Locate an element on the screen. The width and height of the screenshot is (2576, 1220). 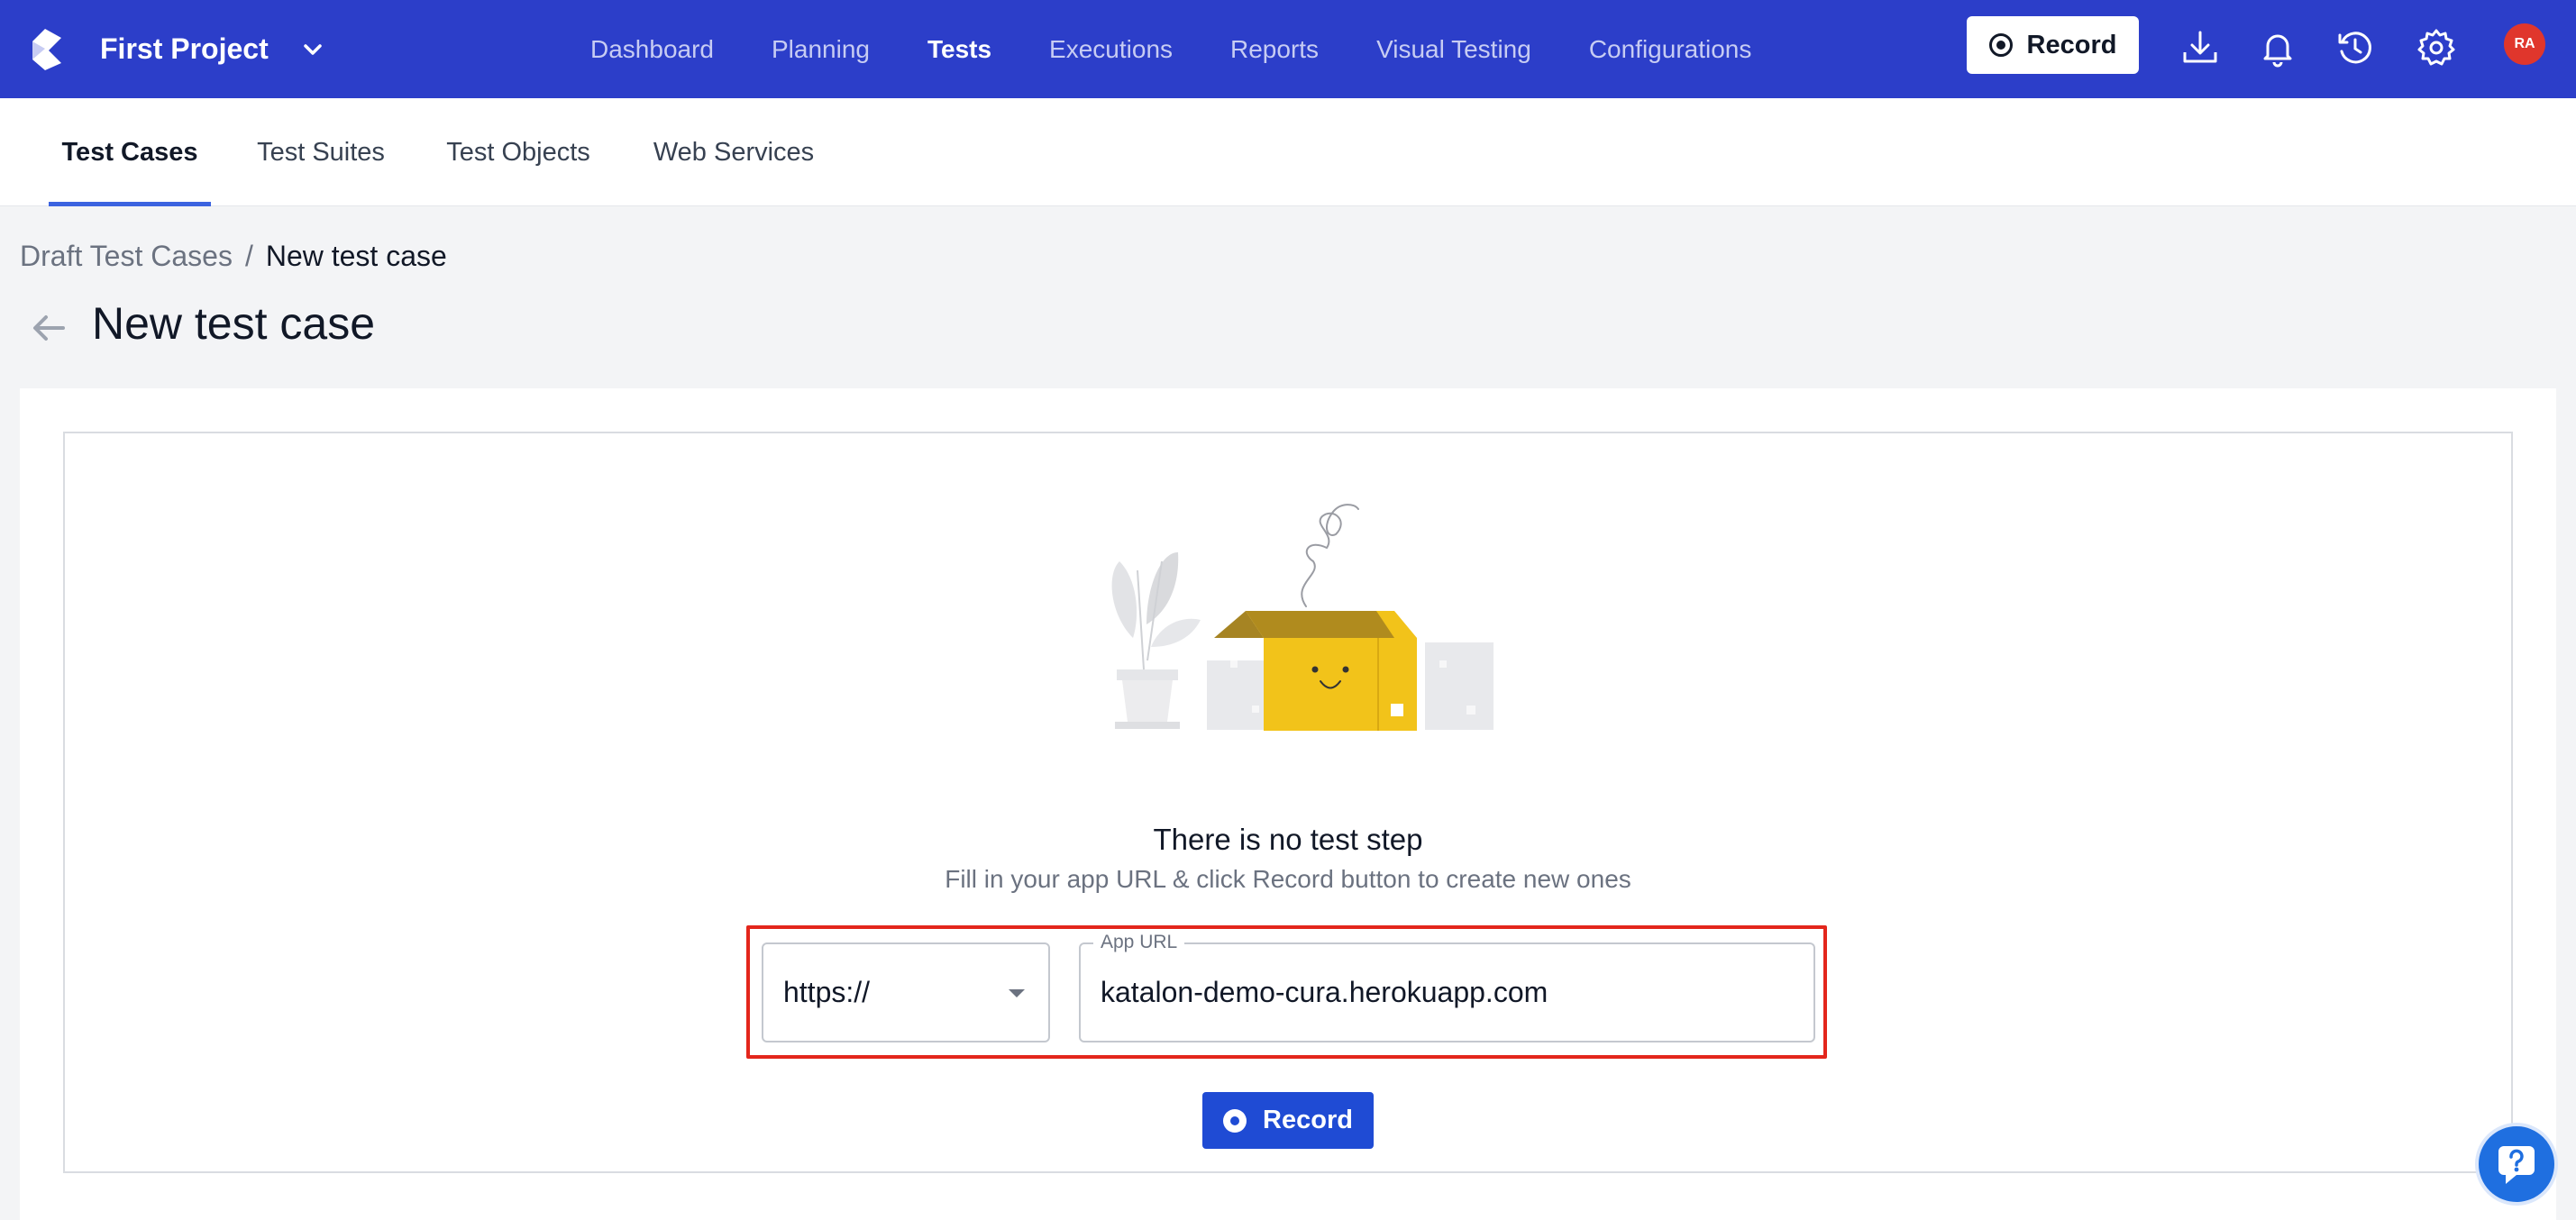
breadcrumb-parent-link: Draft Test Cases is located at coordinates (126, 256).